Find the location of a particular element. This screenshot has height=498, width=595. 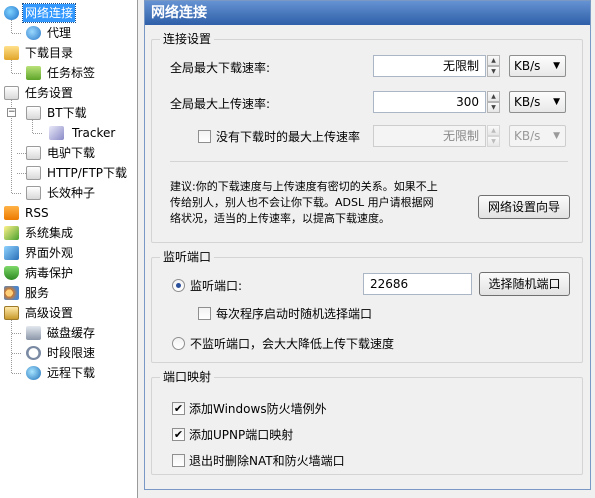

max-download-spinner: ▲ ▼ is located at coordinates (493, 66).